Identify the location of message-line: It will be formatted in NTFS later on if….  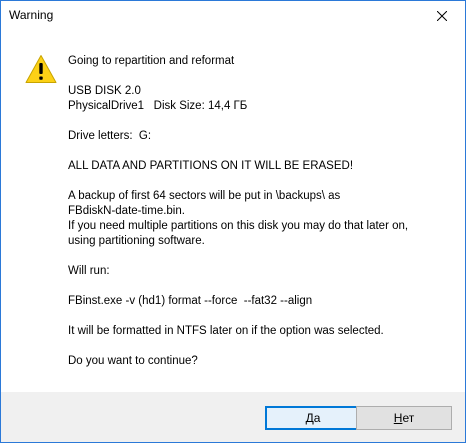
(226, 331).